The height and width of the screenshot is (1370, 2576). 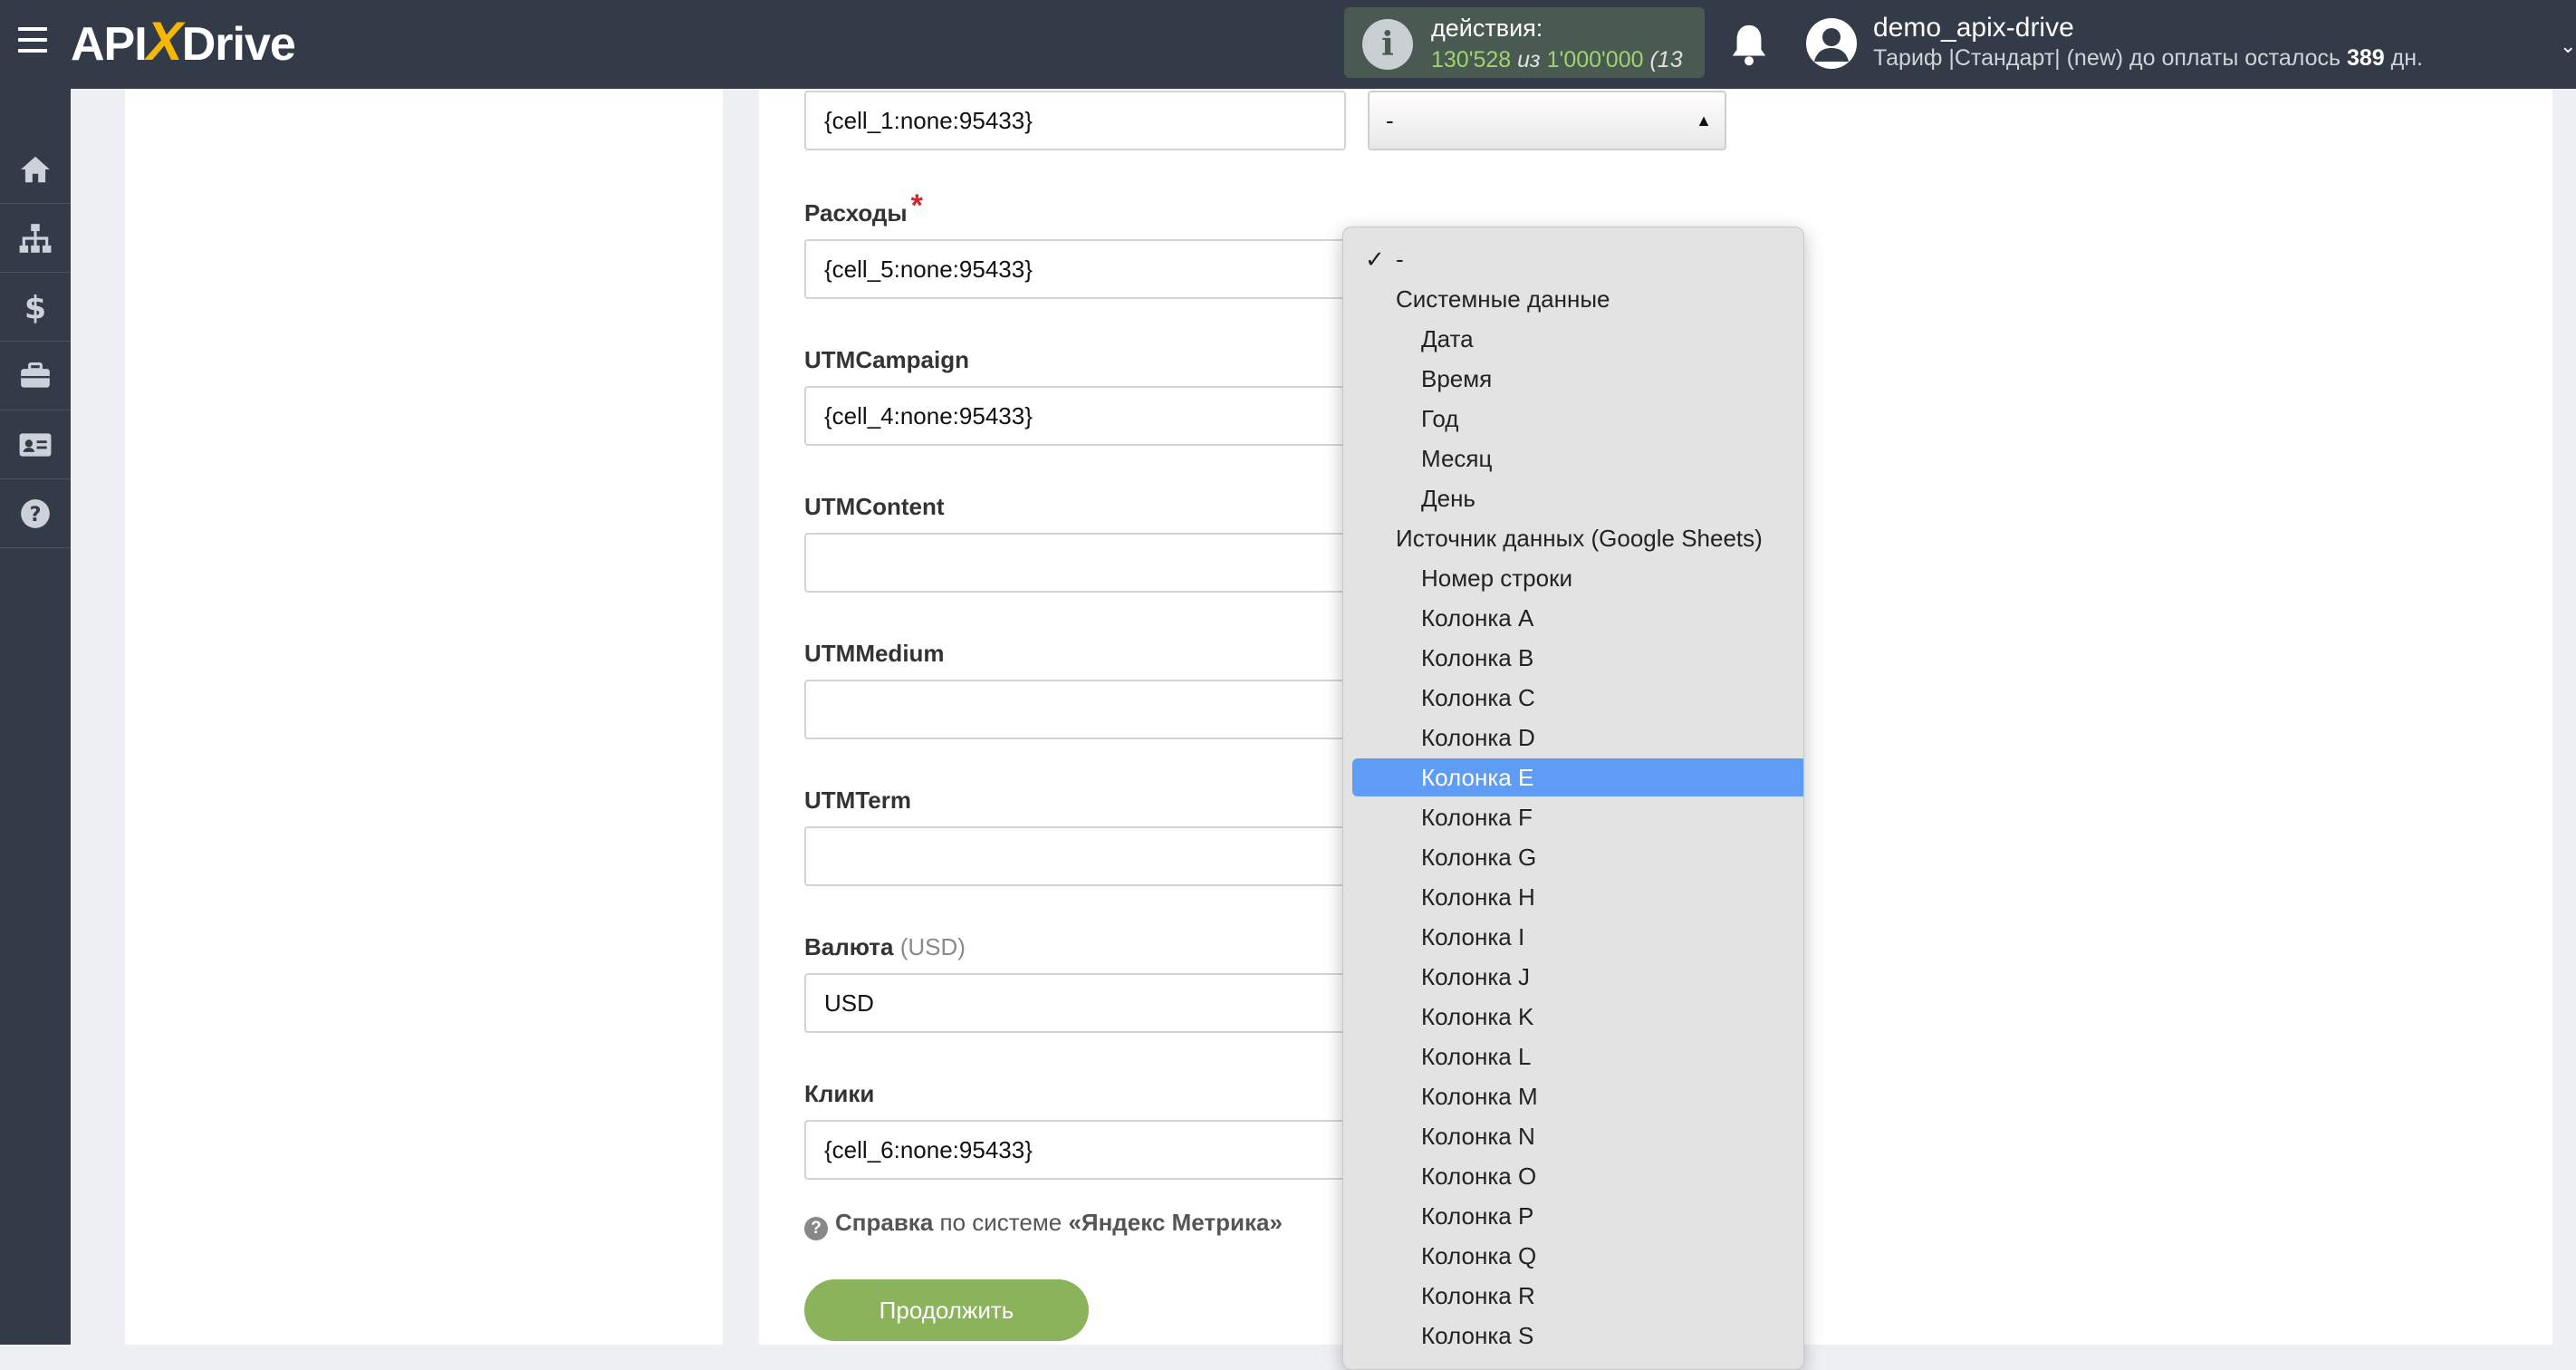 I want to click on dropdown-option: Колонка P, so click(x=1577, y=1216).